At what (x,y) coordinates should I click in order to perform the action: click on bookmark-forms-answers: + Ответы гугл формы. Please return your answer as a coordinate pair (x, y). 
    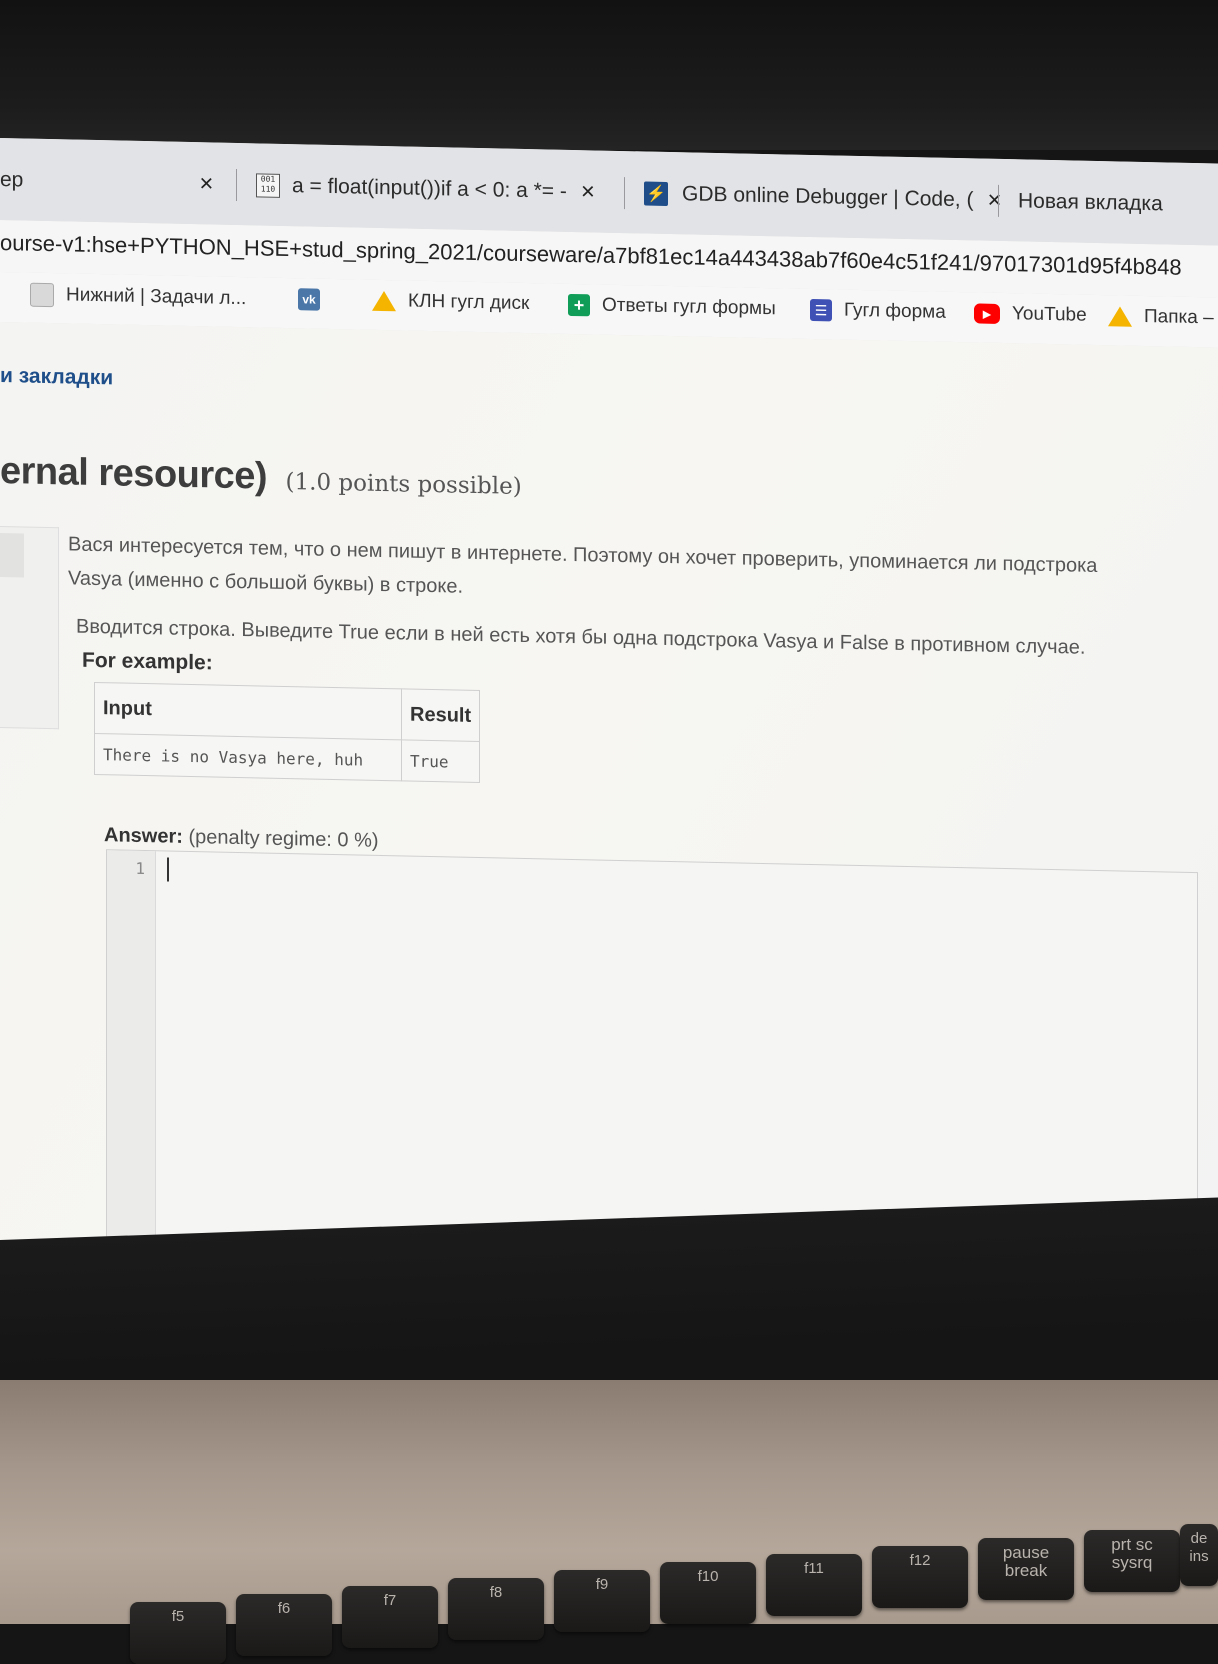
    Looking at the image, I should click on (672, 306).